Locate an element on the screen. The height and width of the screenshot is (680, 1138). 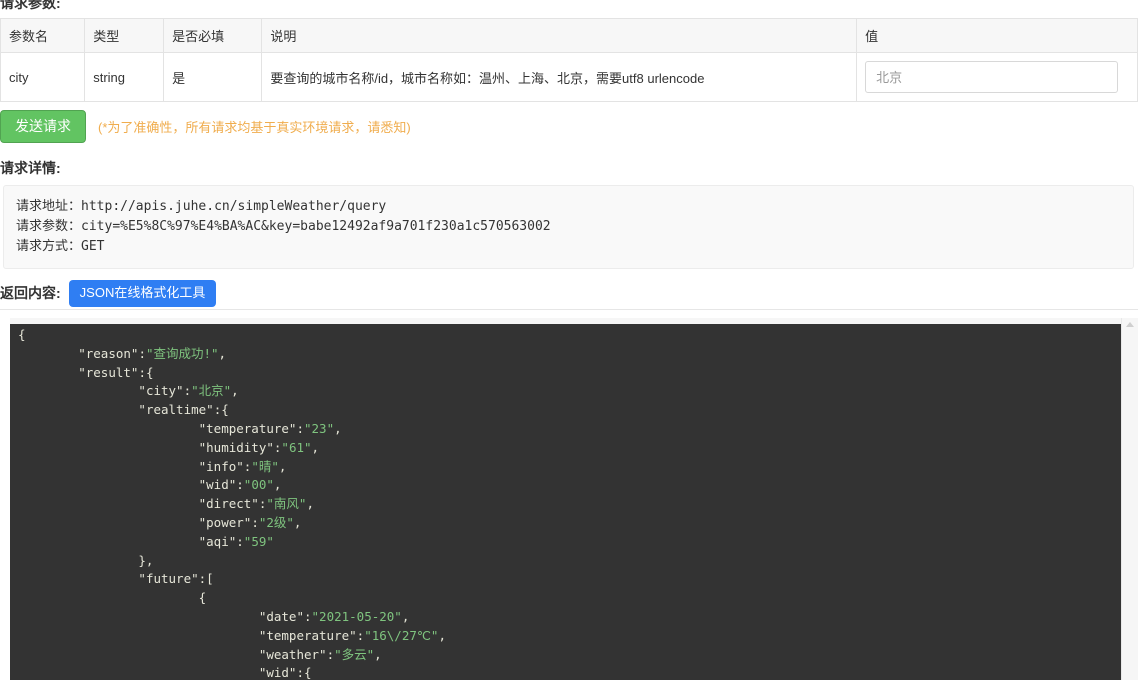
send-request-note: (*为了准确性，所有请求均基于真实环境请求，请悉知) is located at coordinates (254, 127).